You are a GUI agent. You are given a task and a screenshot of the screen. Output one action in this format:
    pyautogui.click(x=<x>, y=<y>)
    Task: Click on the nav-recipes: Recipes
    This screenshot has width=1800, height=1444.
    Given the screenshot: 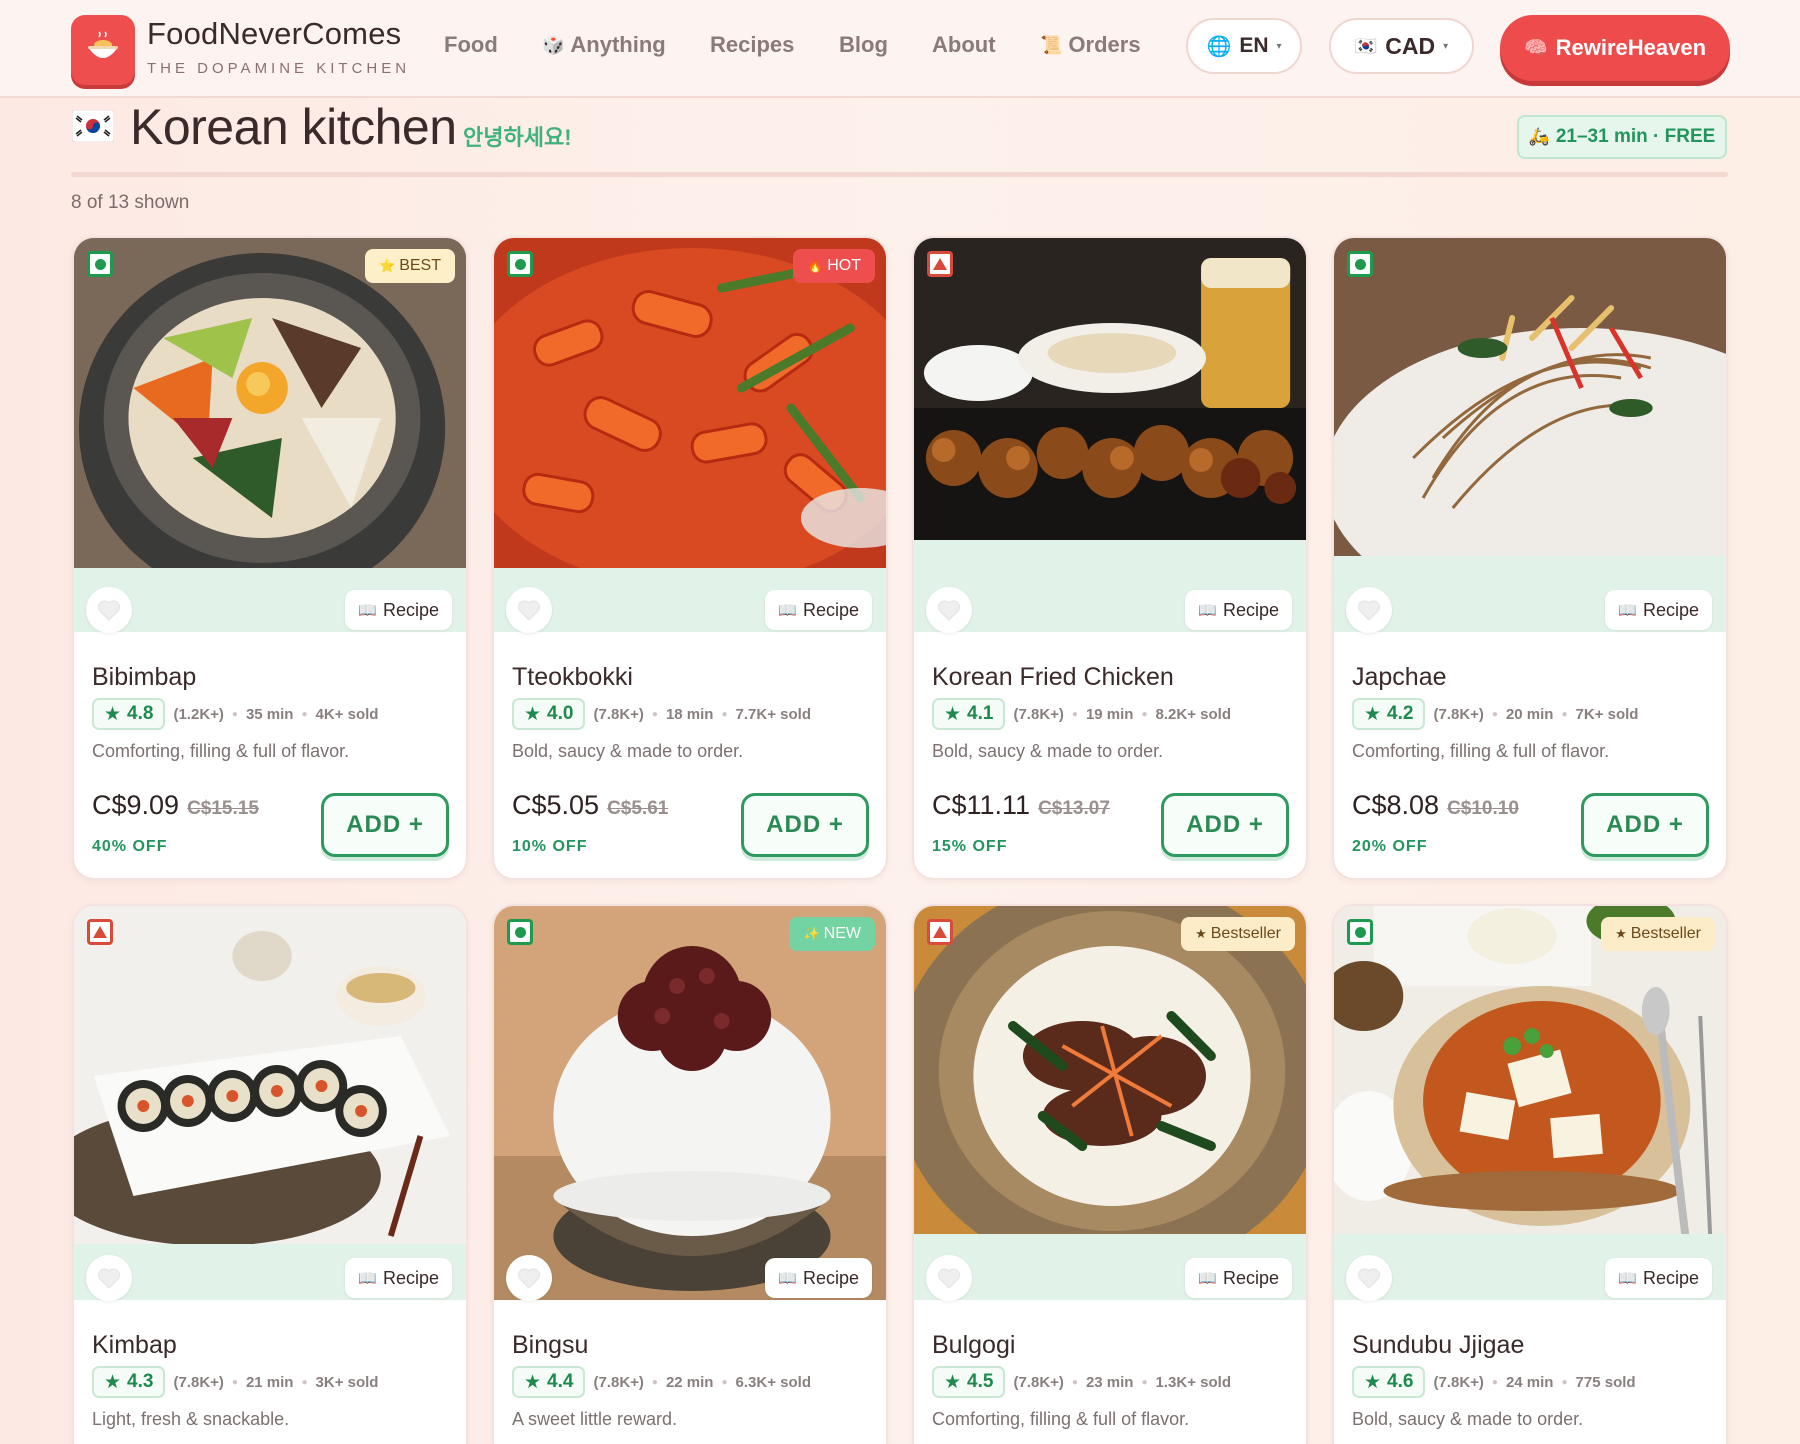 What is the action you would take?
    pyautogui.click(x=752, y=45)
    